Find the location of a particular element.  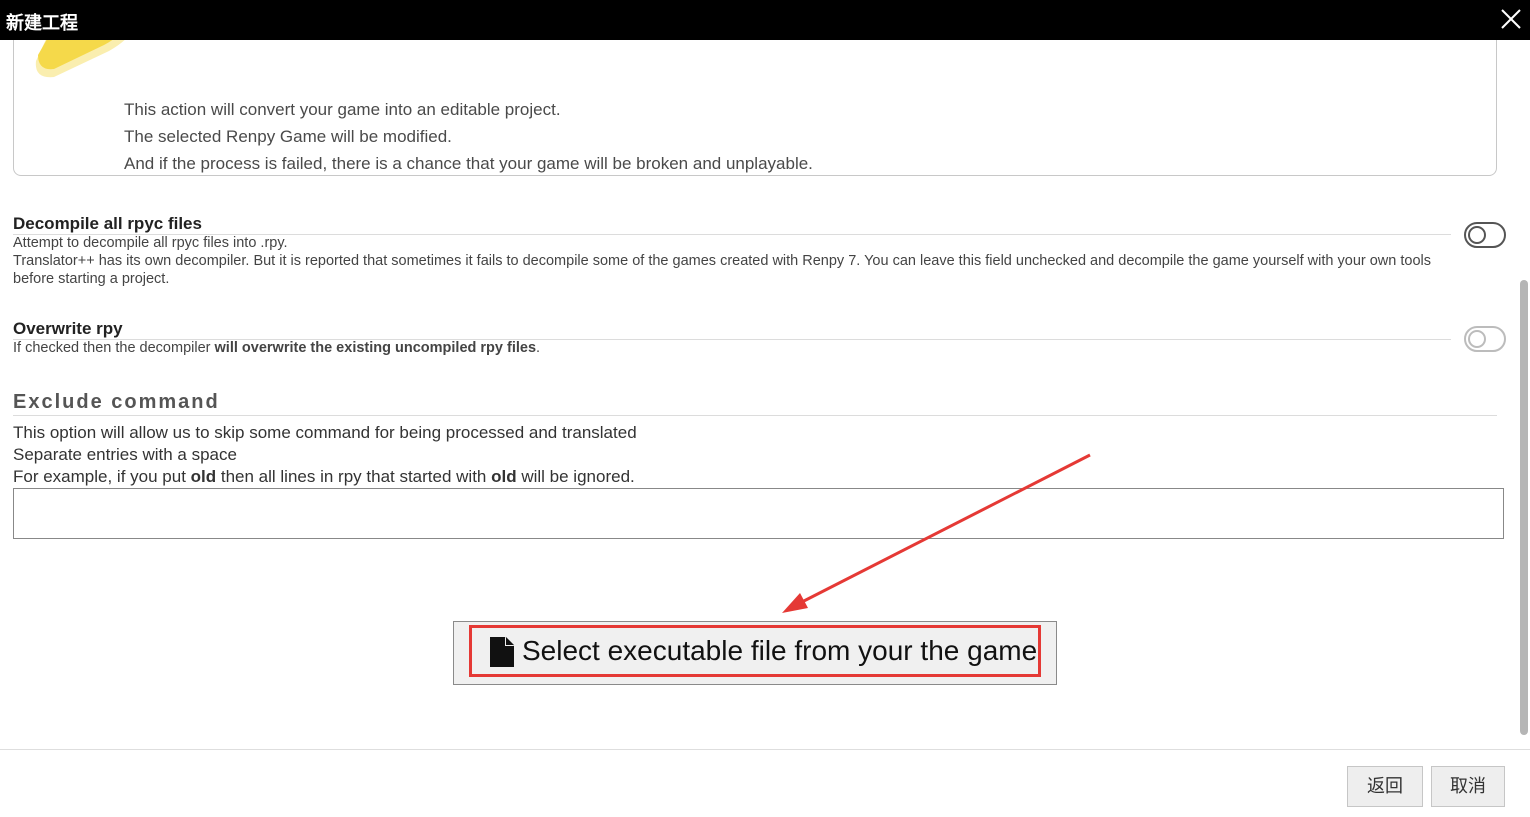

window-title: 新建工程 is located at coordinates (42, 23).